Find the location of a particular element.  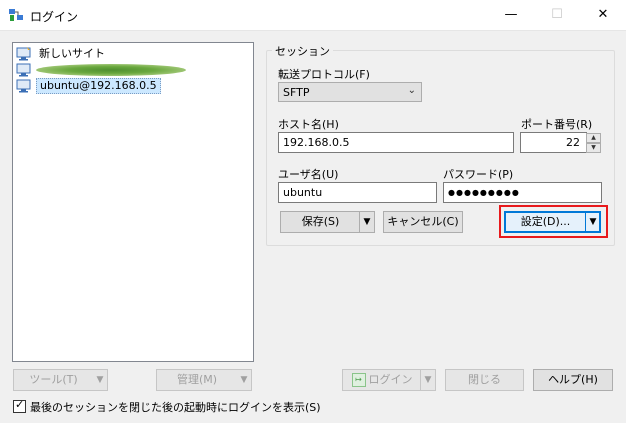

show-login-checkbox: ✓ is located at coordinates (19, 405).